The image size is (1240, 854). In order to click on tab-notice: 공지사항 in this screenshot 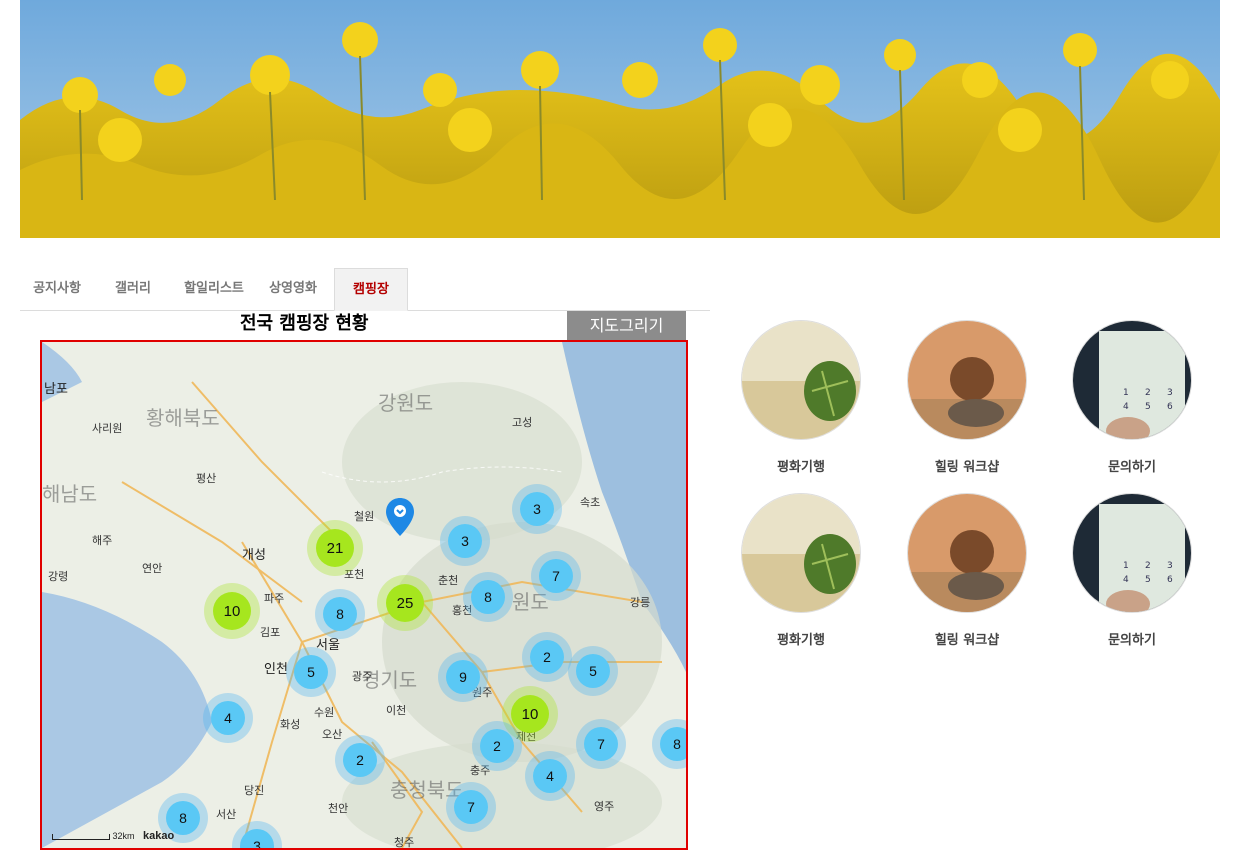, I will do `click(57, 289)`.